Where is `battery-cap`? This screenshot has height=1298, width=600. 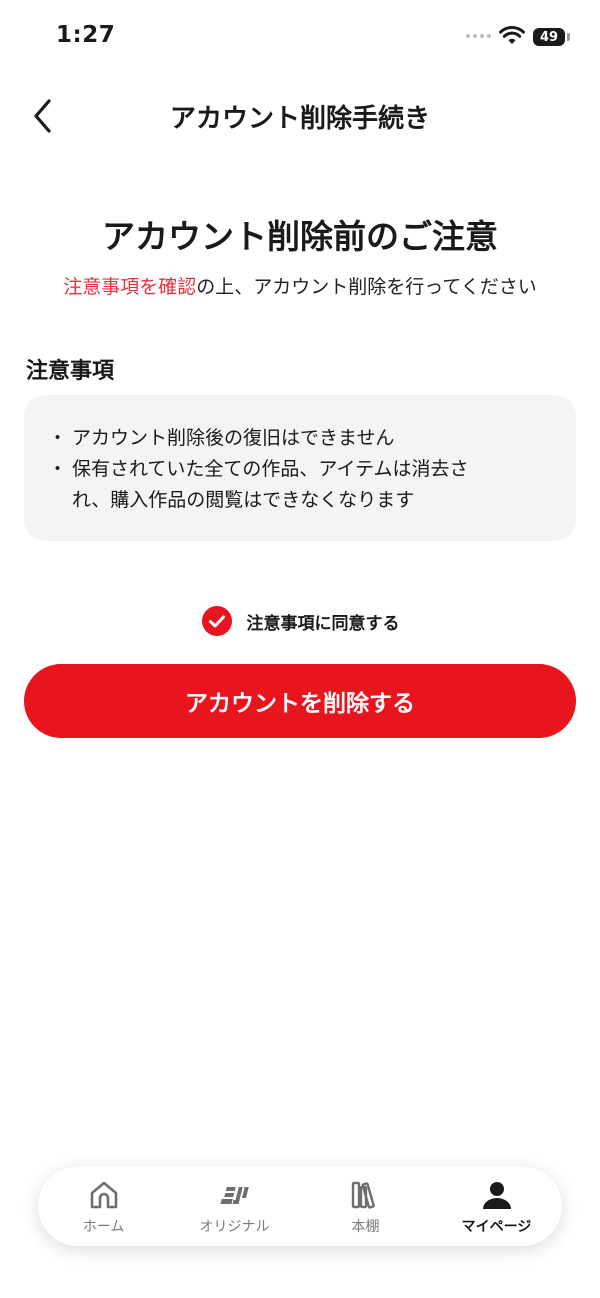
battery-cap is located at coordinates (568, 37).